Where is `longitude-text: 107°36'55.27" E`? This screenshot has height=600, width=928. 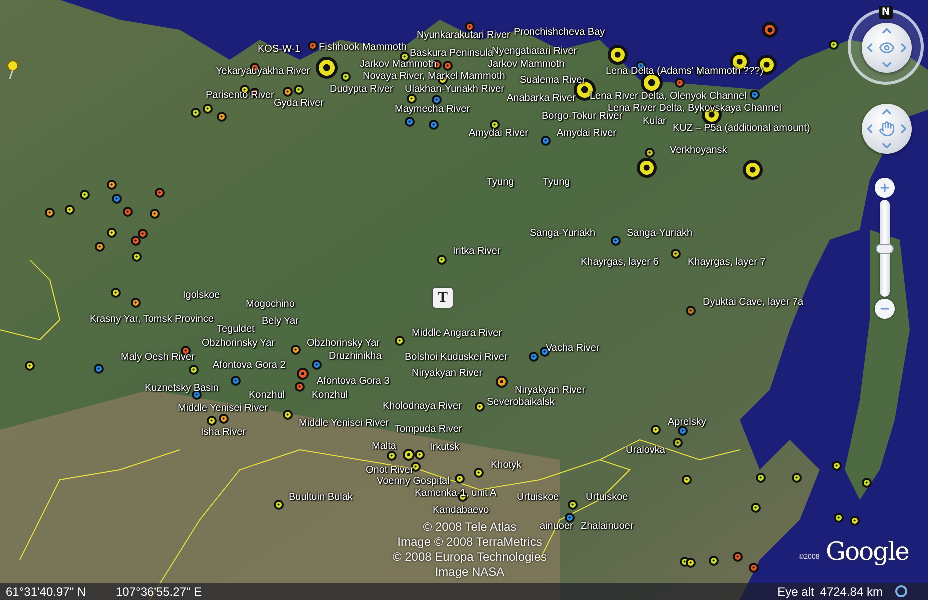
longitude-text: 107°36'55.27" E is located at coordinates (159, 591).